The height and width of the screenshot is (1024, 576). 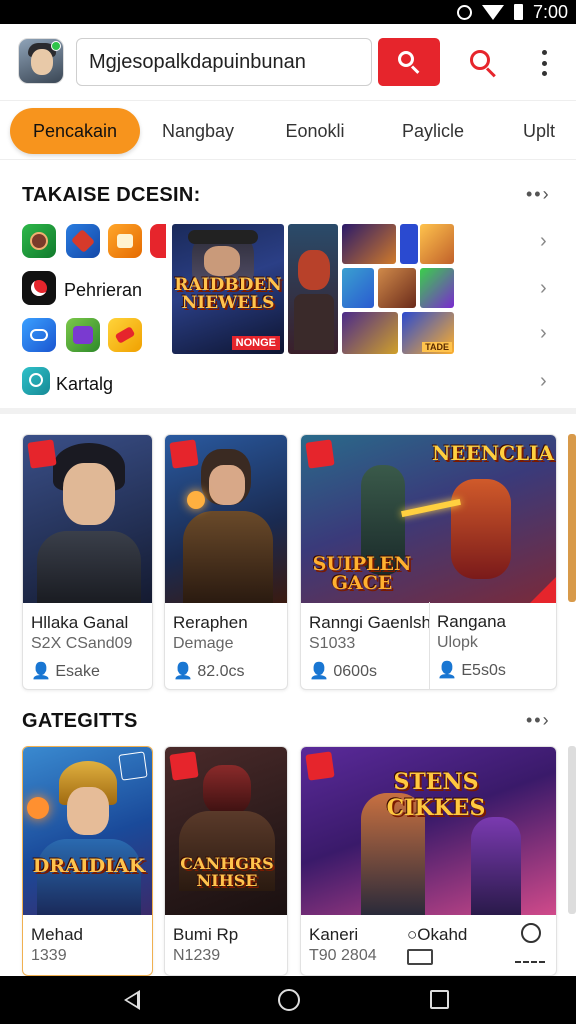 I want to click on avatar, so click(x=41, y=61).